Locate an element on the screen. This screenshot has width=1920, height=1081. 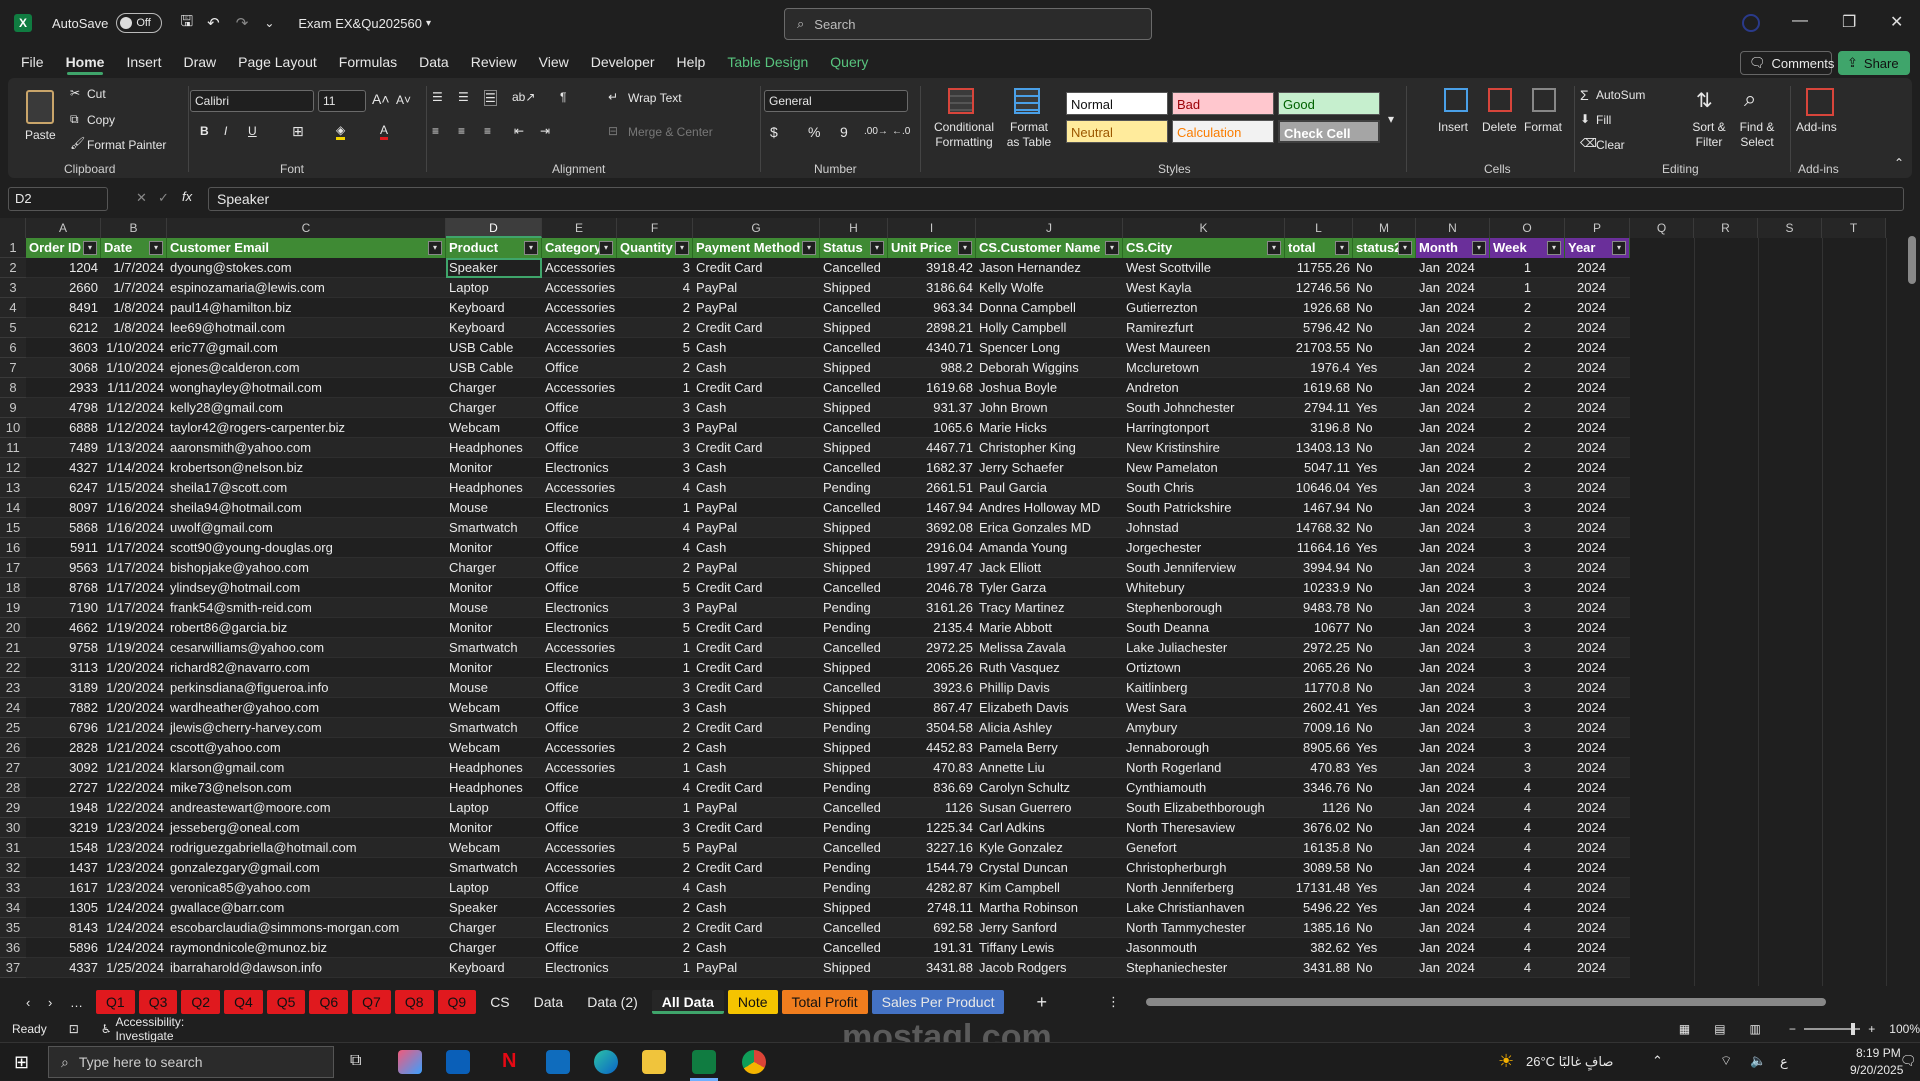
table-cell: Stephenborough is located at coordinates (1204, 608).